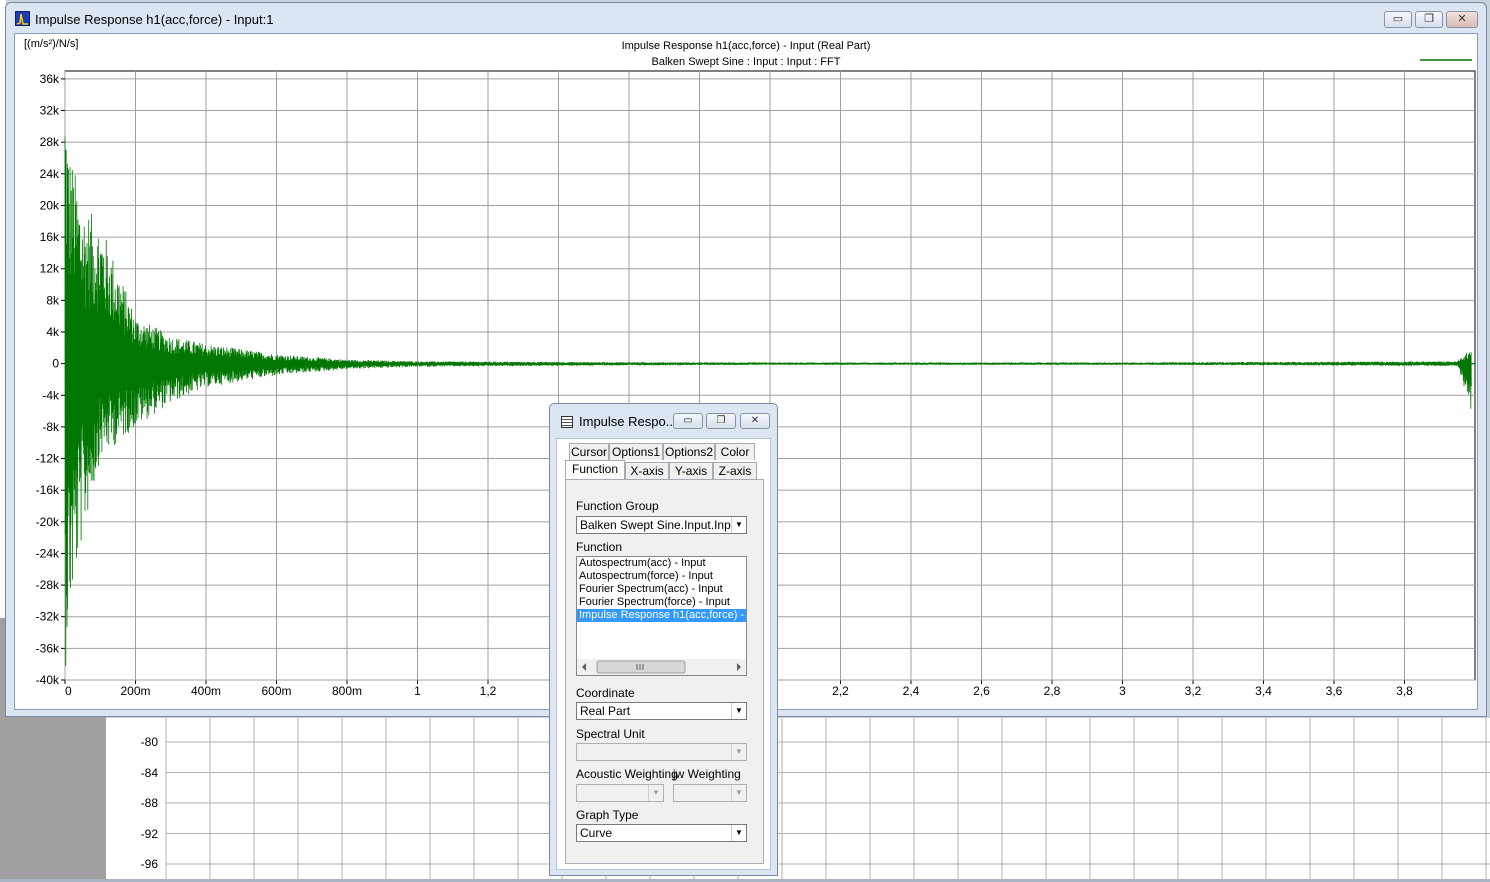 This screenshot has height=882, width=1490. Describe the element at coordinates (276, 691) in the screenshot. I see `x-tick-label: 600m` at that location.